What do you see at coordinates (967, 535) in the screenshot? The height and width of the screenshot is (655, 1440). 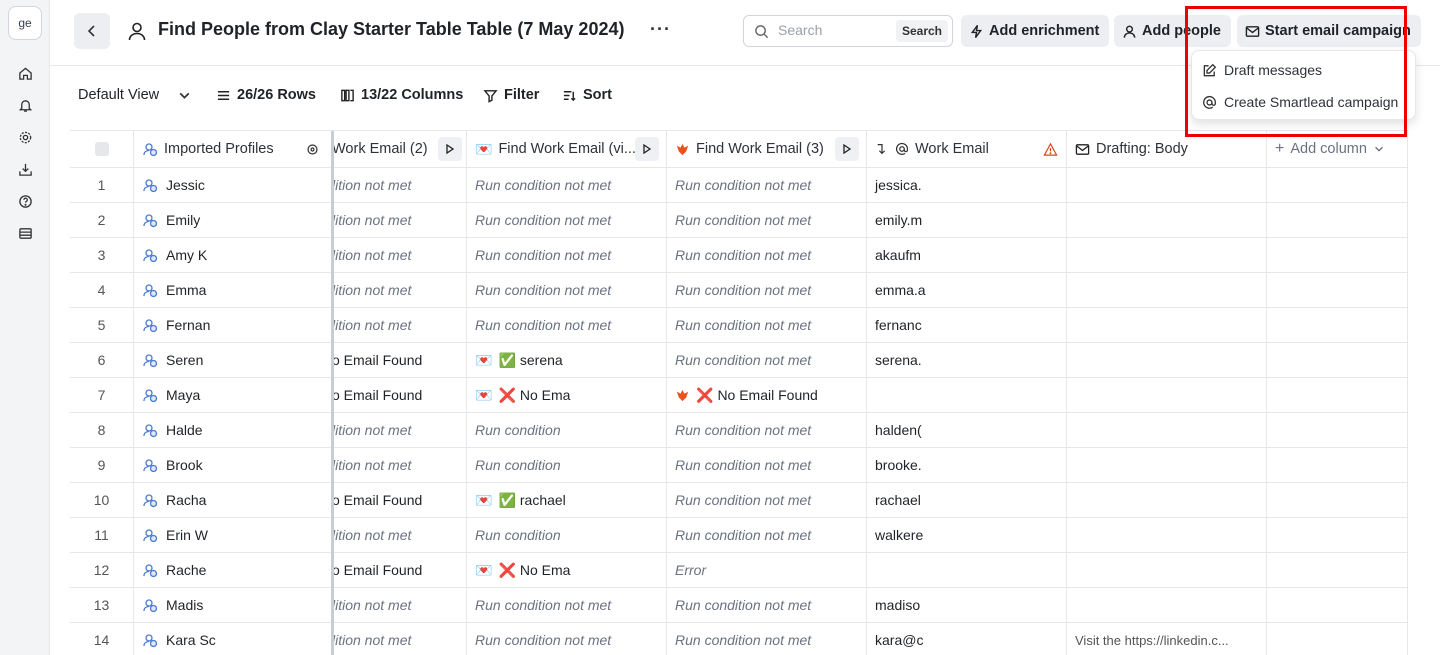 I see `work-email-cell: walkere` at bounding box center [967, 535].